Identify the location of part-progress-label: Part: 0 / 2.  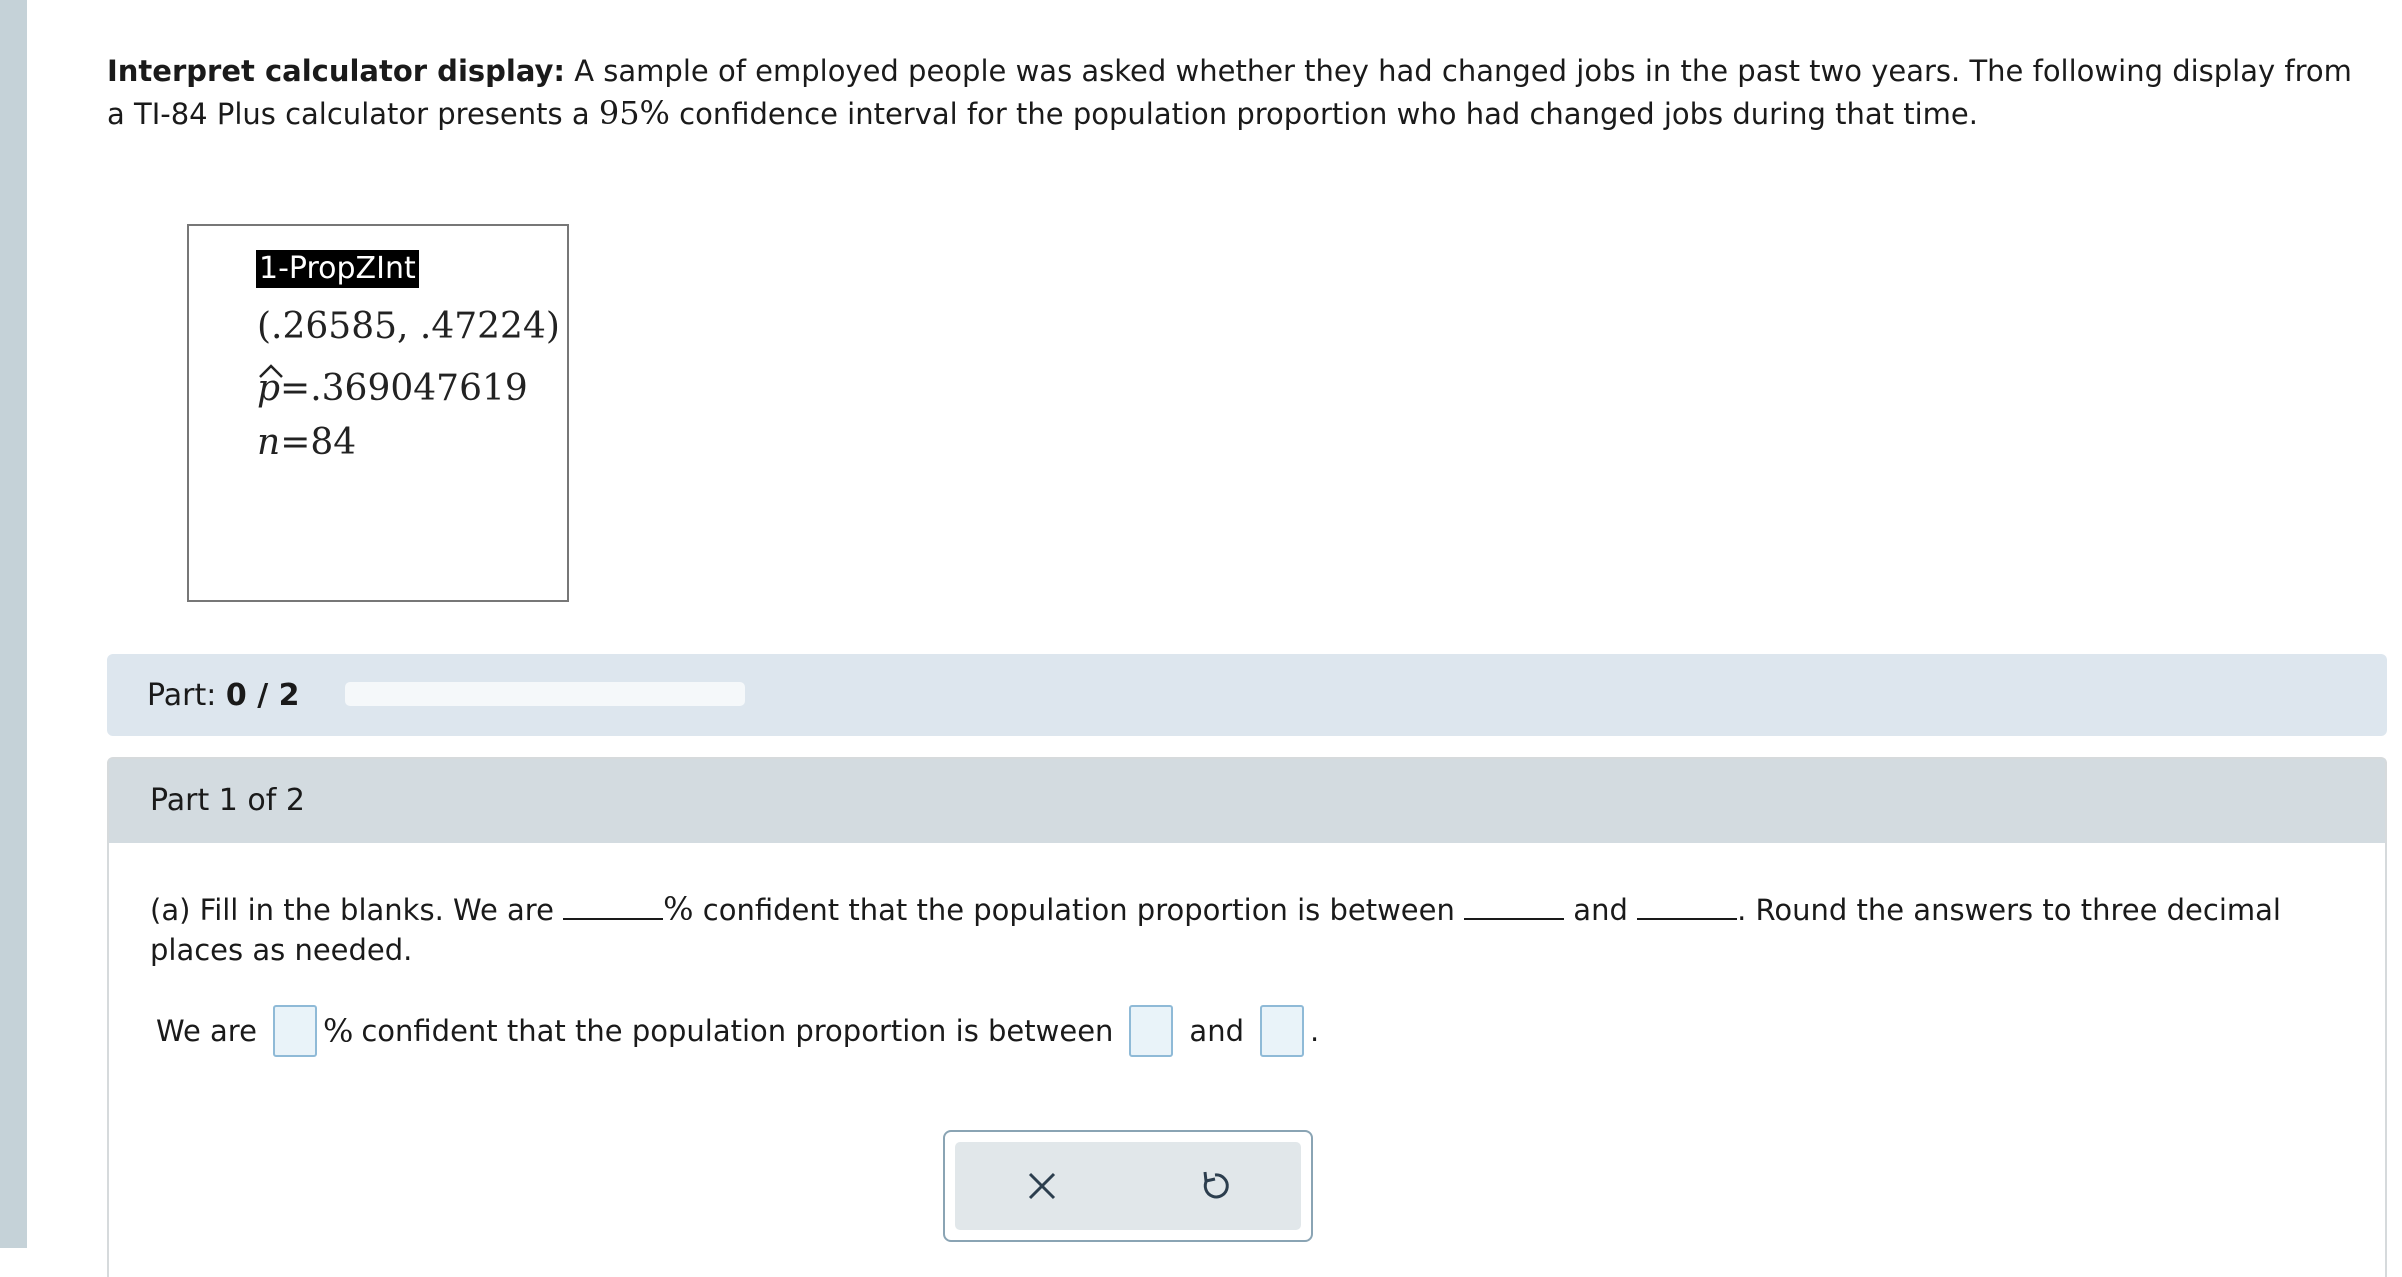
(223, 695).